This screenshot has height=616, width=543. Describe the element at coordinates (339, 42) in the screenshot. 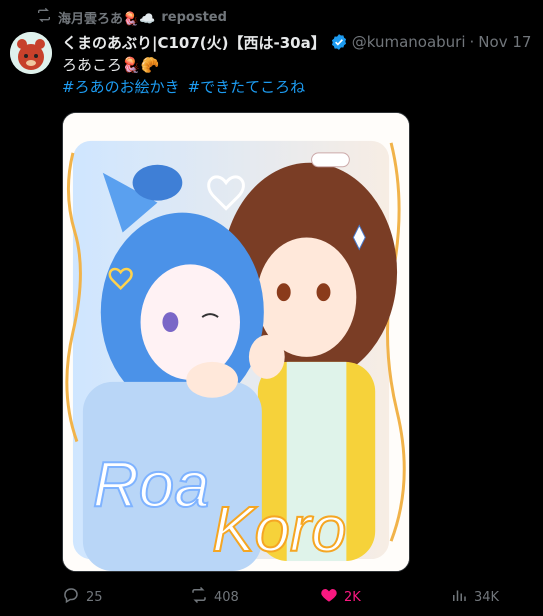

I see `verified-badge-icon` at that location.